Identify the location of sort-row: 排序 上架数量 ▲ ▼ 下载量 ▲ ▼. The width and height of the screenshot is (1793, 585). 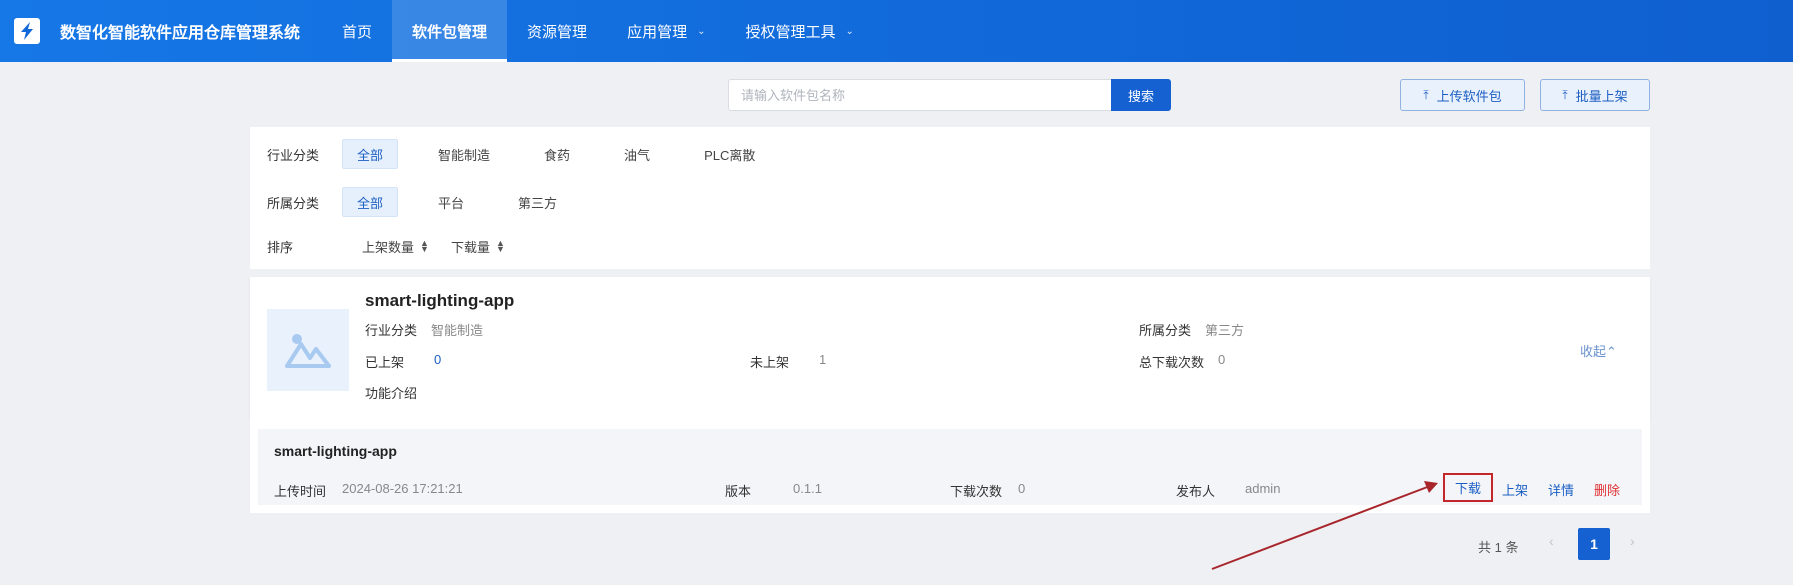
(388, 246).